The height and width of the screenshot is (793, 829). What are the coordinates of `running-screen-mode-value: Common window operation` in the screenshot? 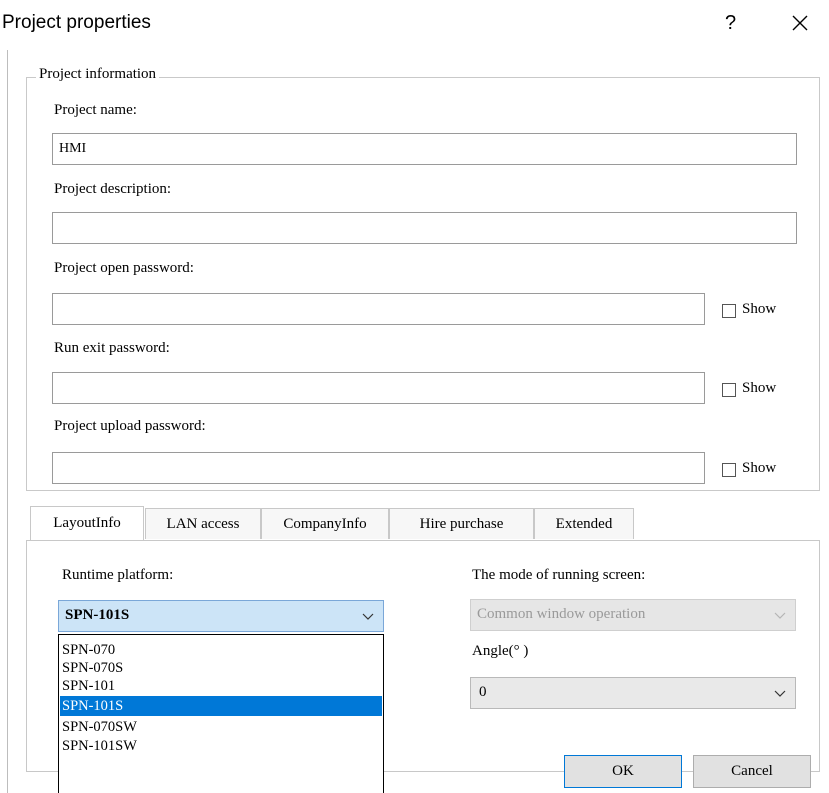 It's located at (561, 614).